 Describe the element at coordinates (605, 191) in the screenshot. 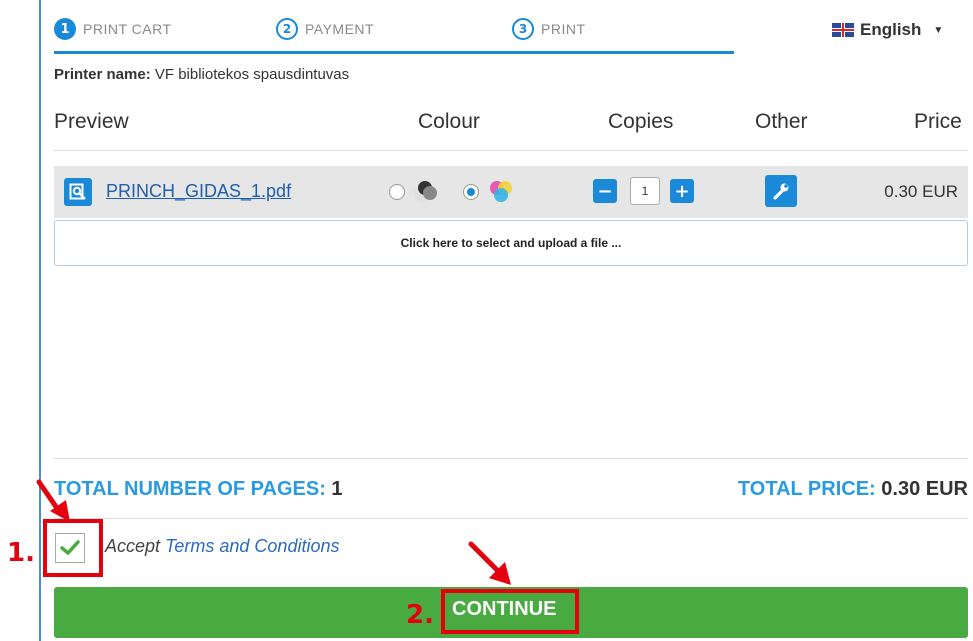

I see `decrease-copies-button: −` at that location.